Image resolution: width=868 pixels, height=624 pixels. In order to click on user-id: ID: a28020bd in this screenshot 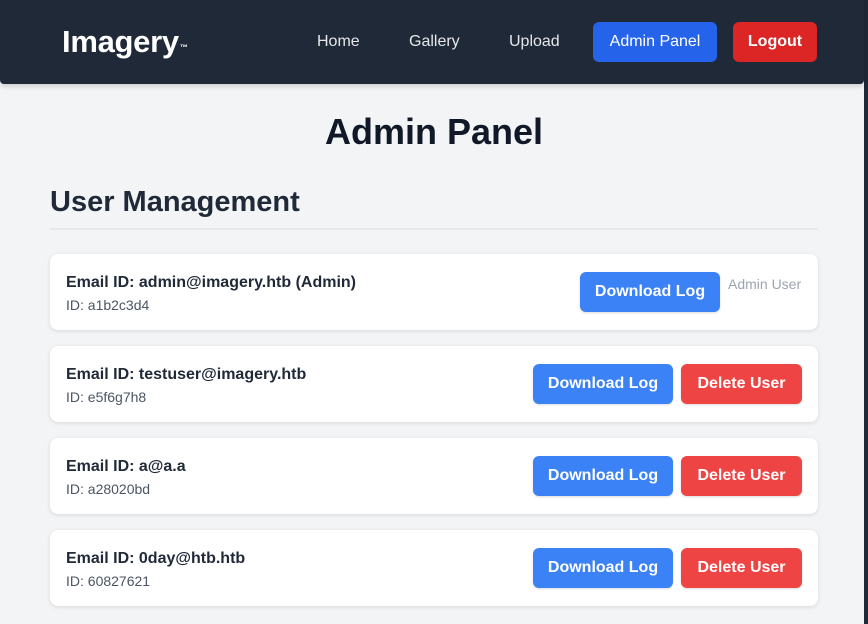, I will do `click(108, 489)`.